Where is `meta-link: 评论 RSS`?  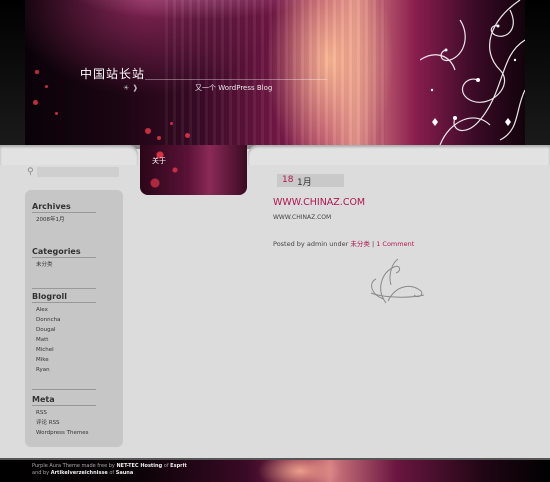 meta-link: 评论 RSS is located at coordinates (62, 423).